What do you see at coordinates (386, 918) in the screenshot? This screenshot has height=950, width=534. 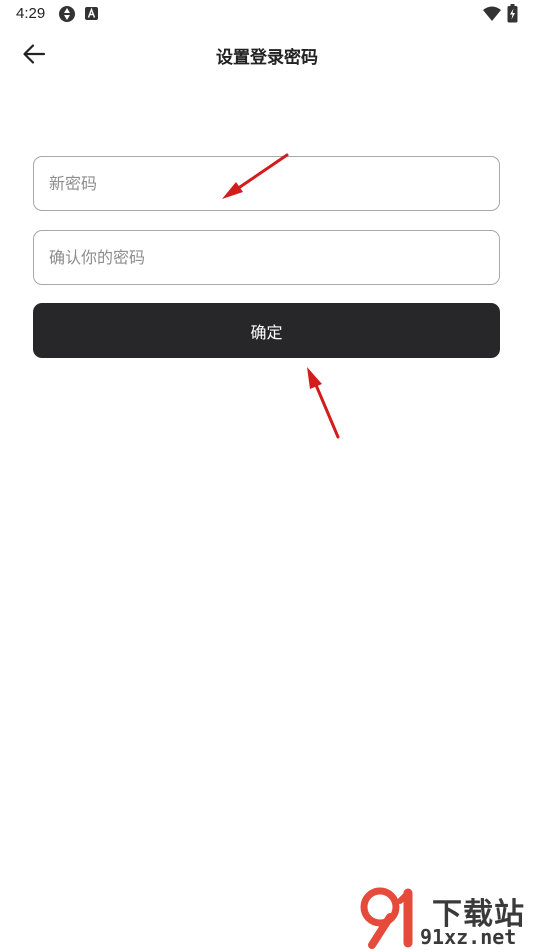 I see `watermark-logo` at bounding box center [386, 918].